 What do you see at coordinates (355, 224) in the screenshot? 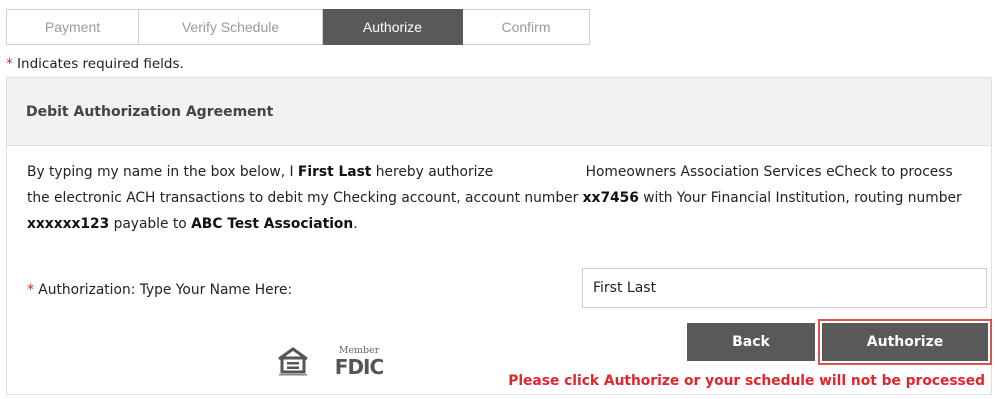
I see `agreement-part: .` at bounding box center [355, 224].